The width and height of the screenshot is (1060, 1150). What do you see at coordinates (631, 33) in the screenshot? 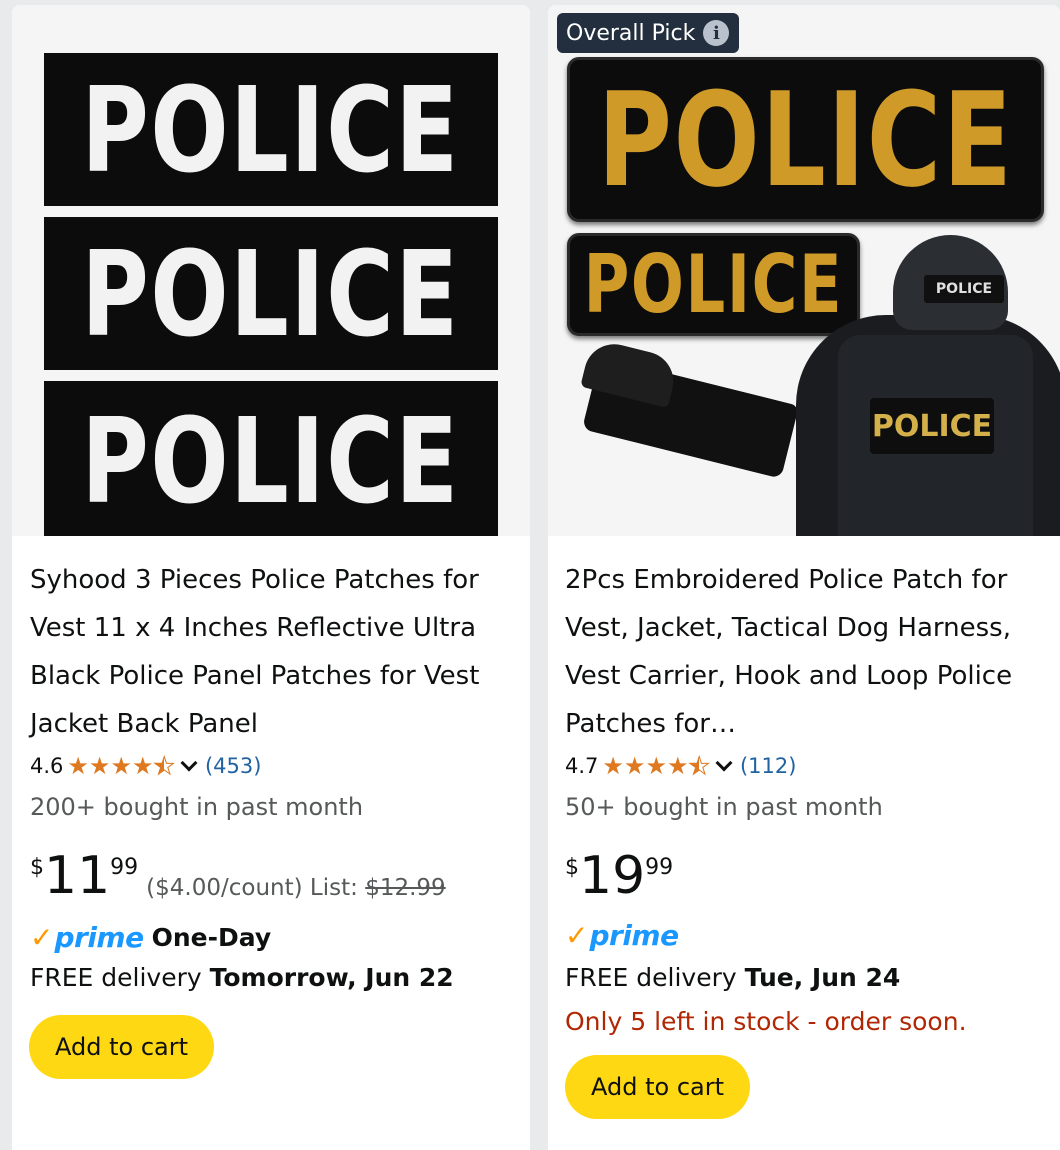
I see `badge-label: Overall Pick` at bounding box center [631, 33].